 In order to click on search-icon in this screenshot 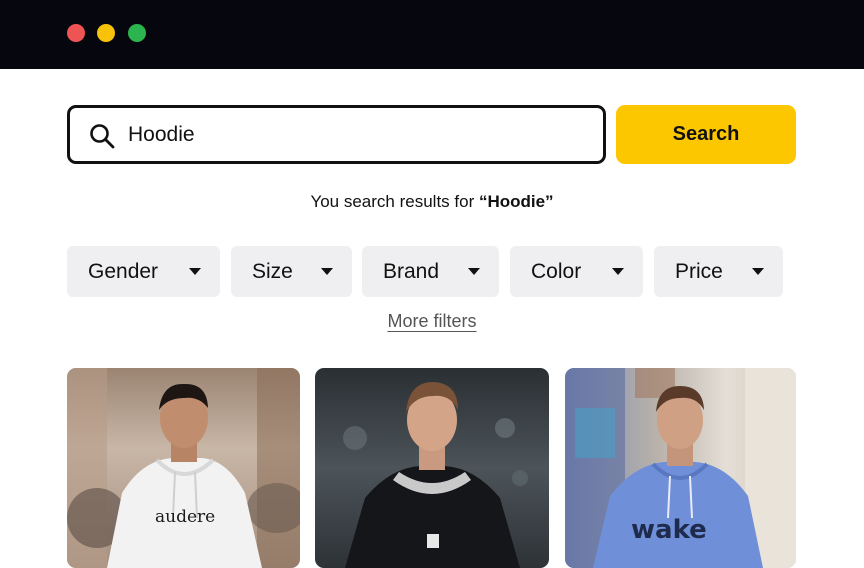, I will do `click(102, 136)`.